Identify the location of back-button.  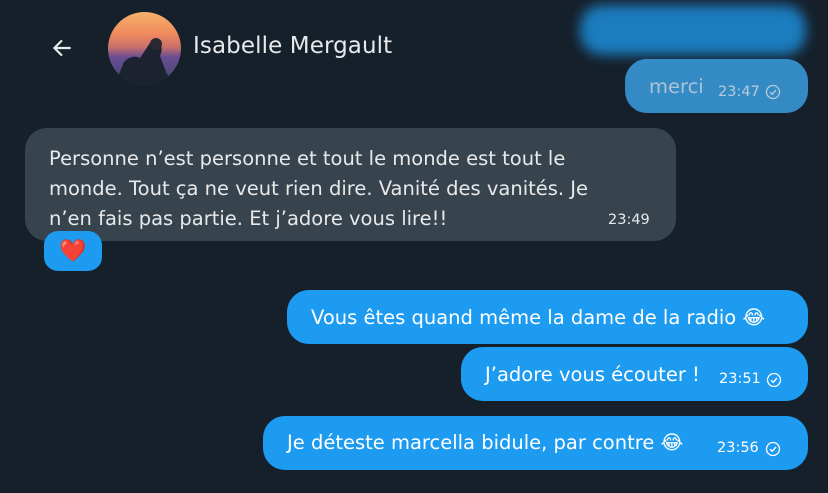
(62, 48).